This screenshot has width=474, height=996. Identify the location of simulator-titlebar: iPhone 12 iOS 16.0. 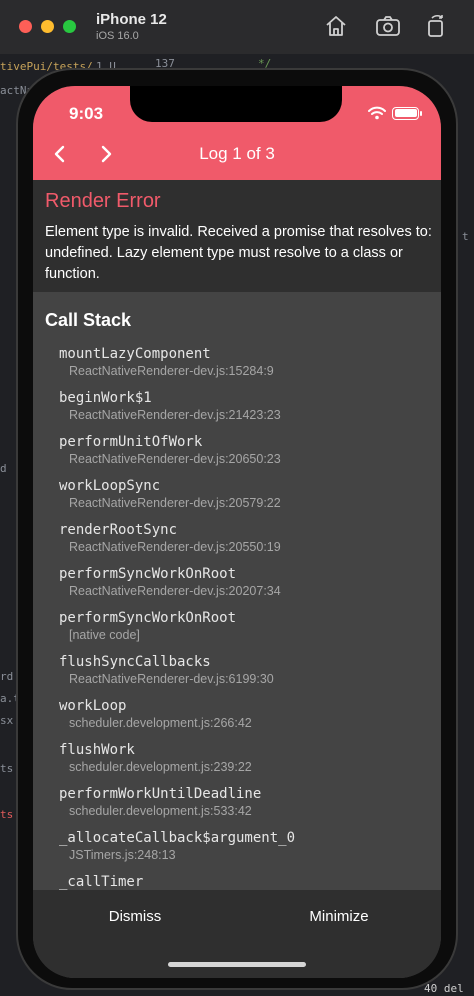
(237, 27).